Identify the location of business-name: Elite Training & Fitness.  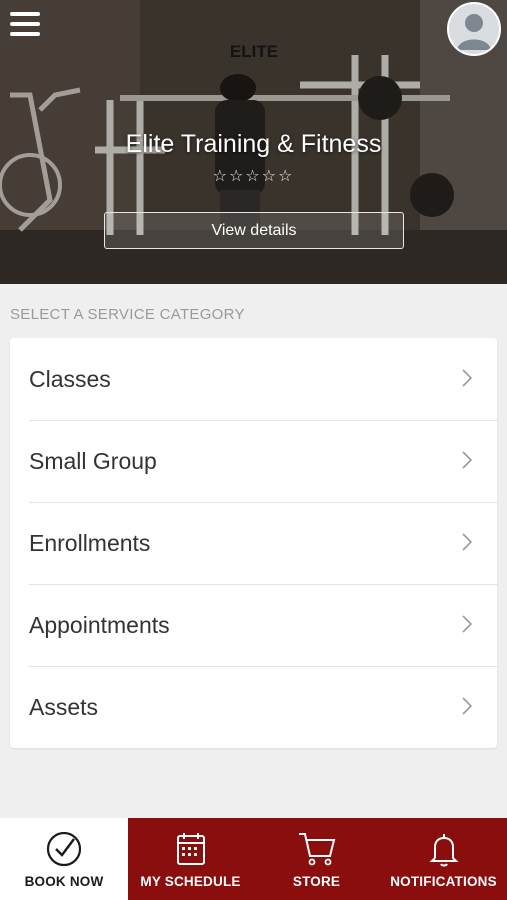
(253, 144).